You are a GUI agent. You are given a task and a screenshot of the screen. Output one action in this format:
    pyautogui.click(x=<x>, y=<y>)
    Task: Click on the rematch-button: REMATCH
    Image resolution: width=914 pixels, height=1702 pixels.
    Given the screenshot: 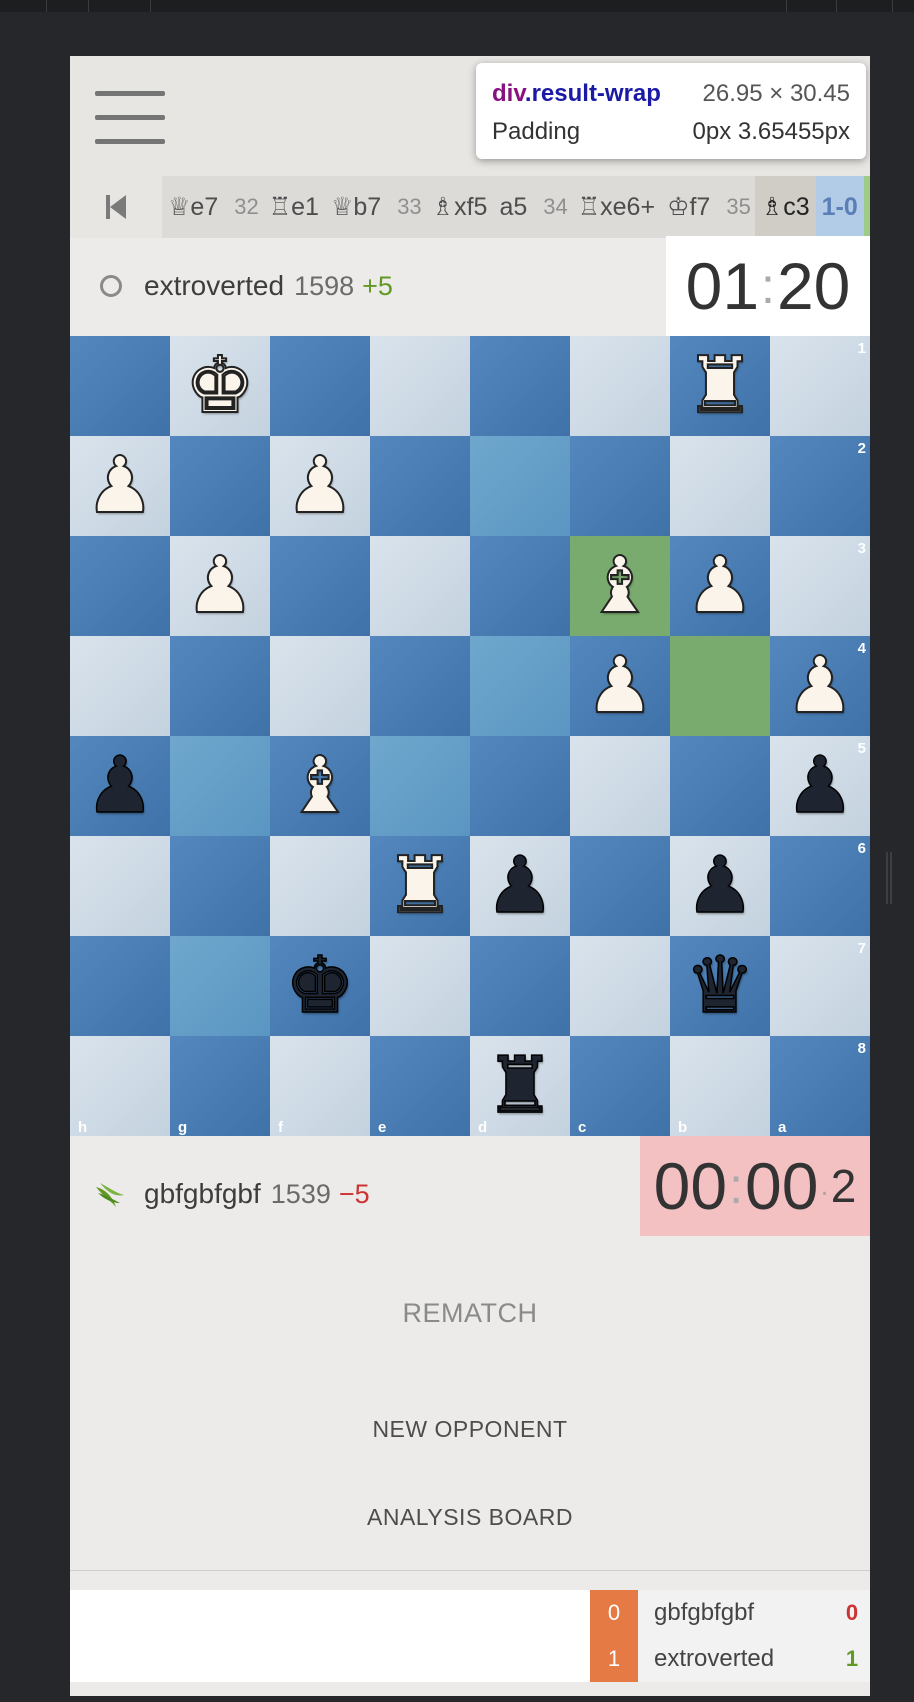 What is the action you would take?
    pyautogui.click(x=470, y=1313)
    